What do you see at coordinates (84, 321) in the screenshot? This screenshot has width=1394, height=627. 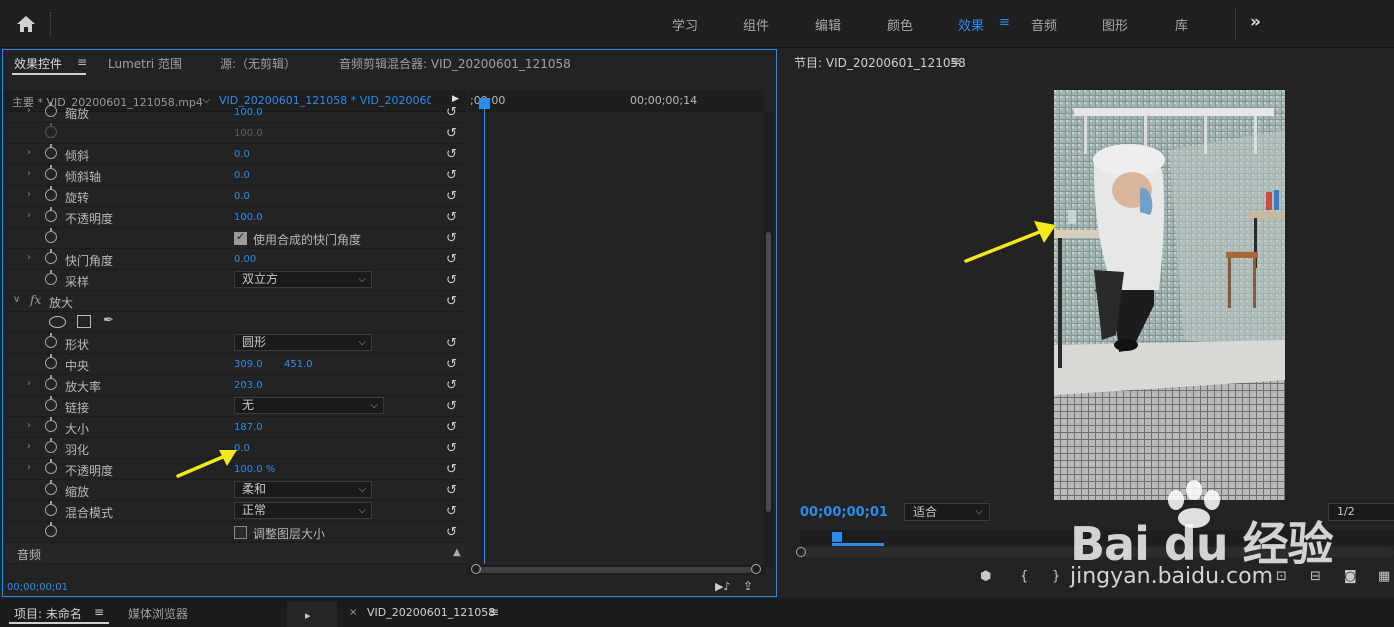 I see `rectangle-mask-icon` at bounding box center [84, 321].